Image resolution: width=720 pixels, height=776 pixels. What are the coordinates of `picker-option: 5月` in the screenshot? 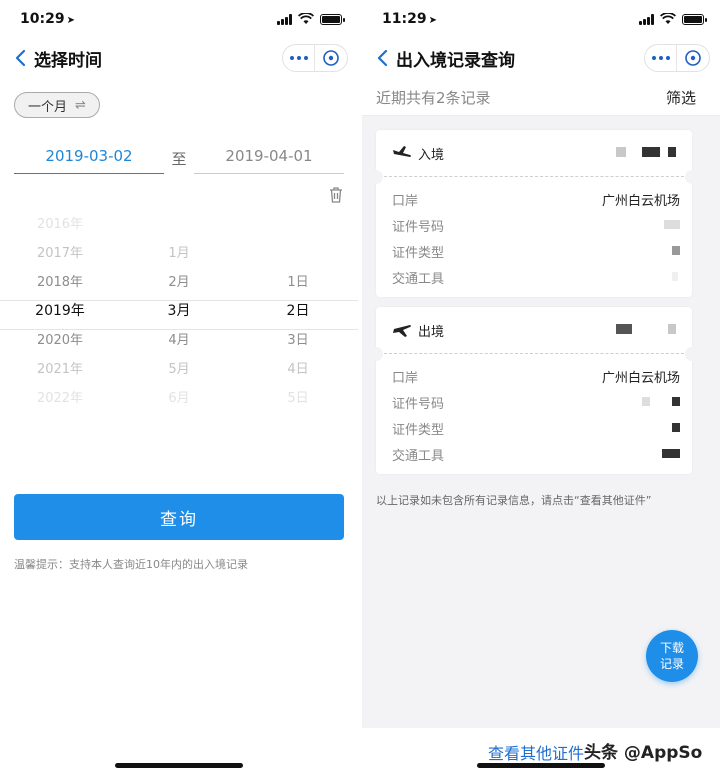 It's located at (179, 369).